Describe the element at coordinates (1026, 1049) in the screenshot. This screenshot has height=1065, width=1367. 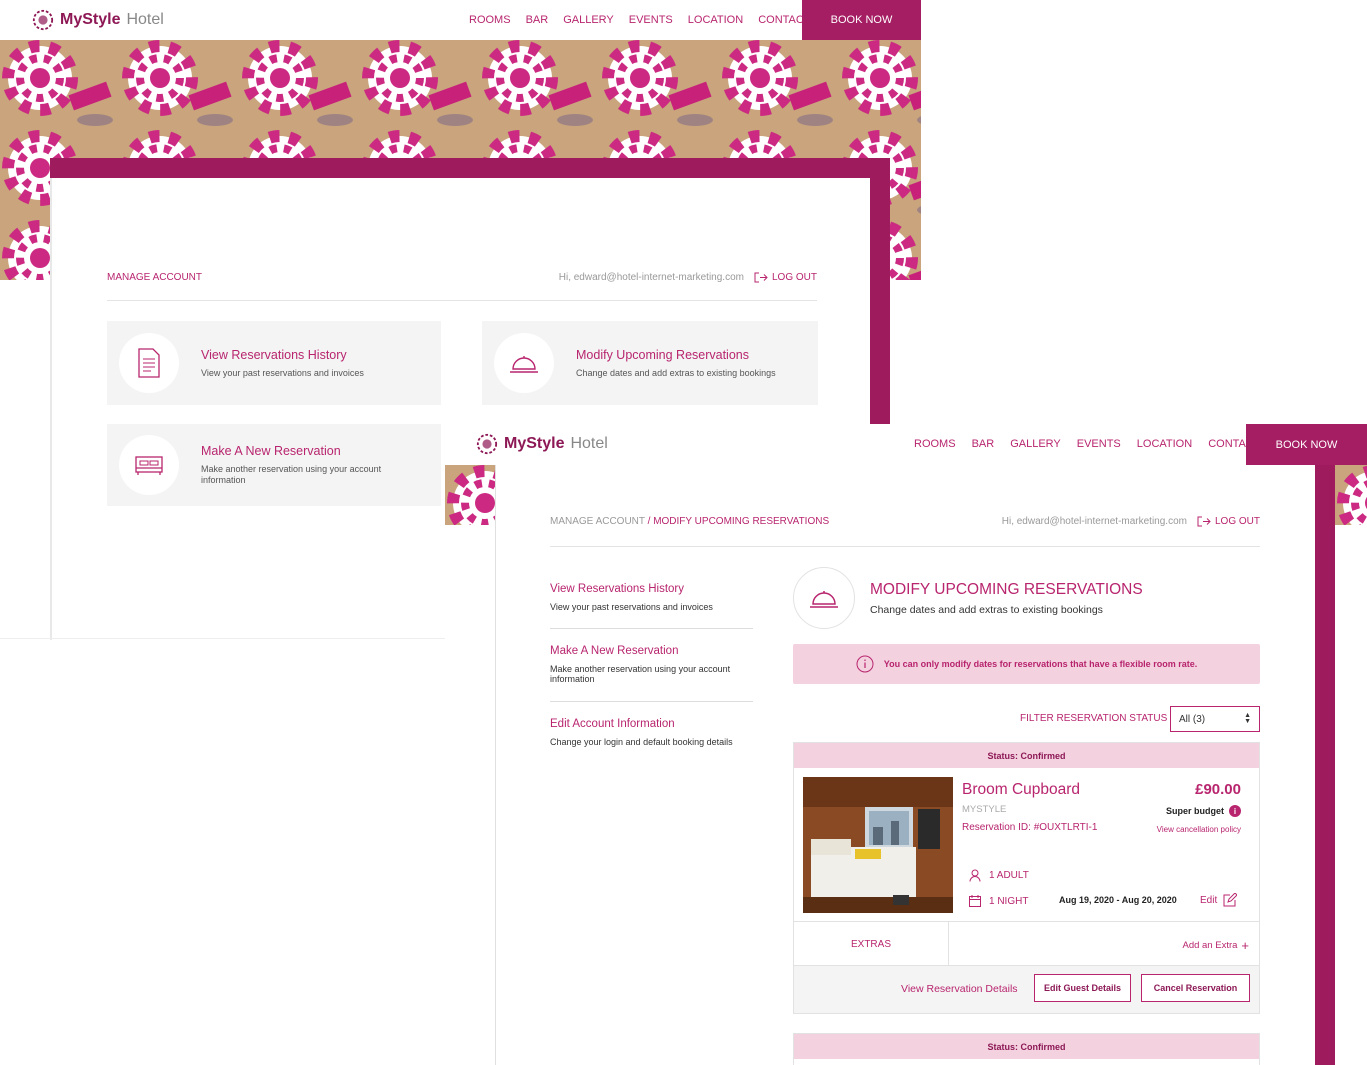
I see `reservation-card: Status: Confirmed` at that location.